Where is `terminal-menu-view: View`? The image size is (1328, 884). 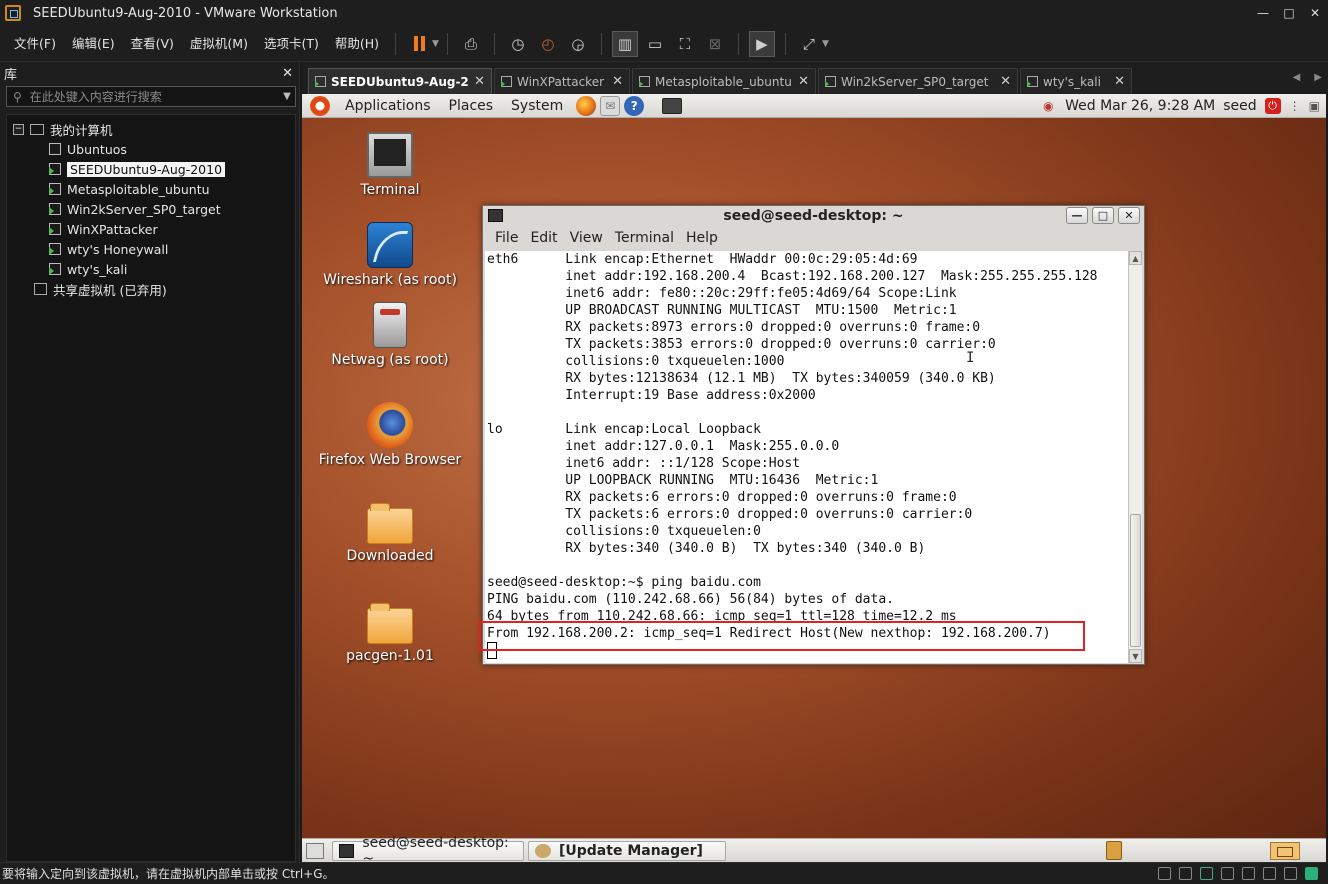
terminal-menu-view: View is located at coordinates (586, 238).